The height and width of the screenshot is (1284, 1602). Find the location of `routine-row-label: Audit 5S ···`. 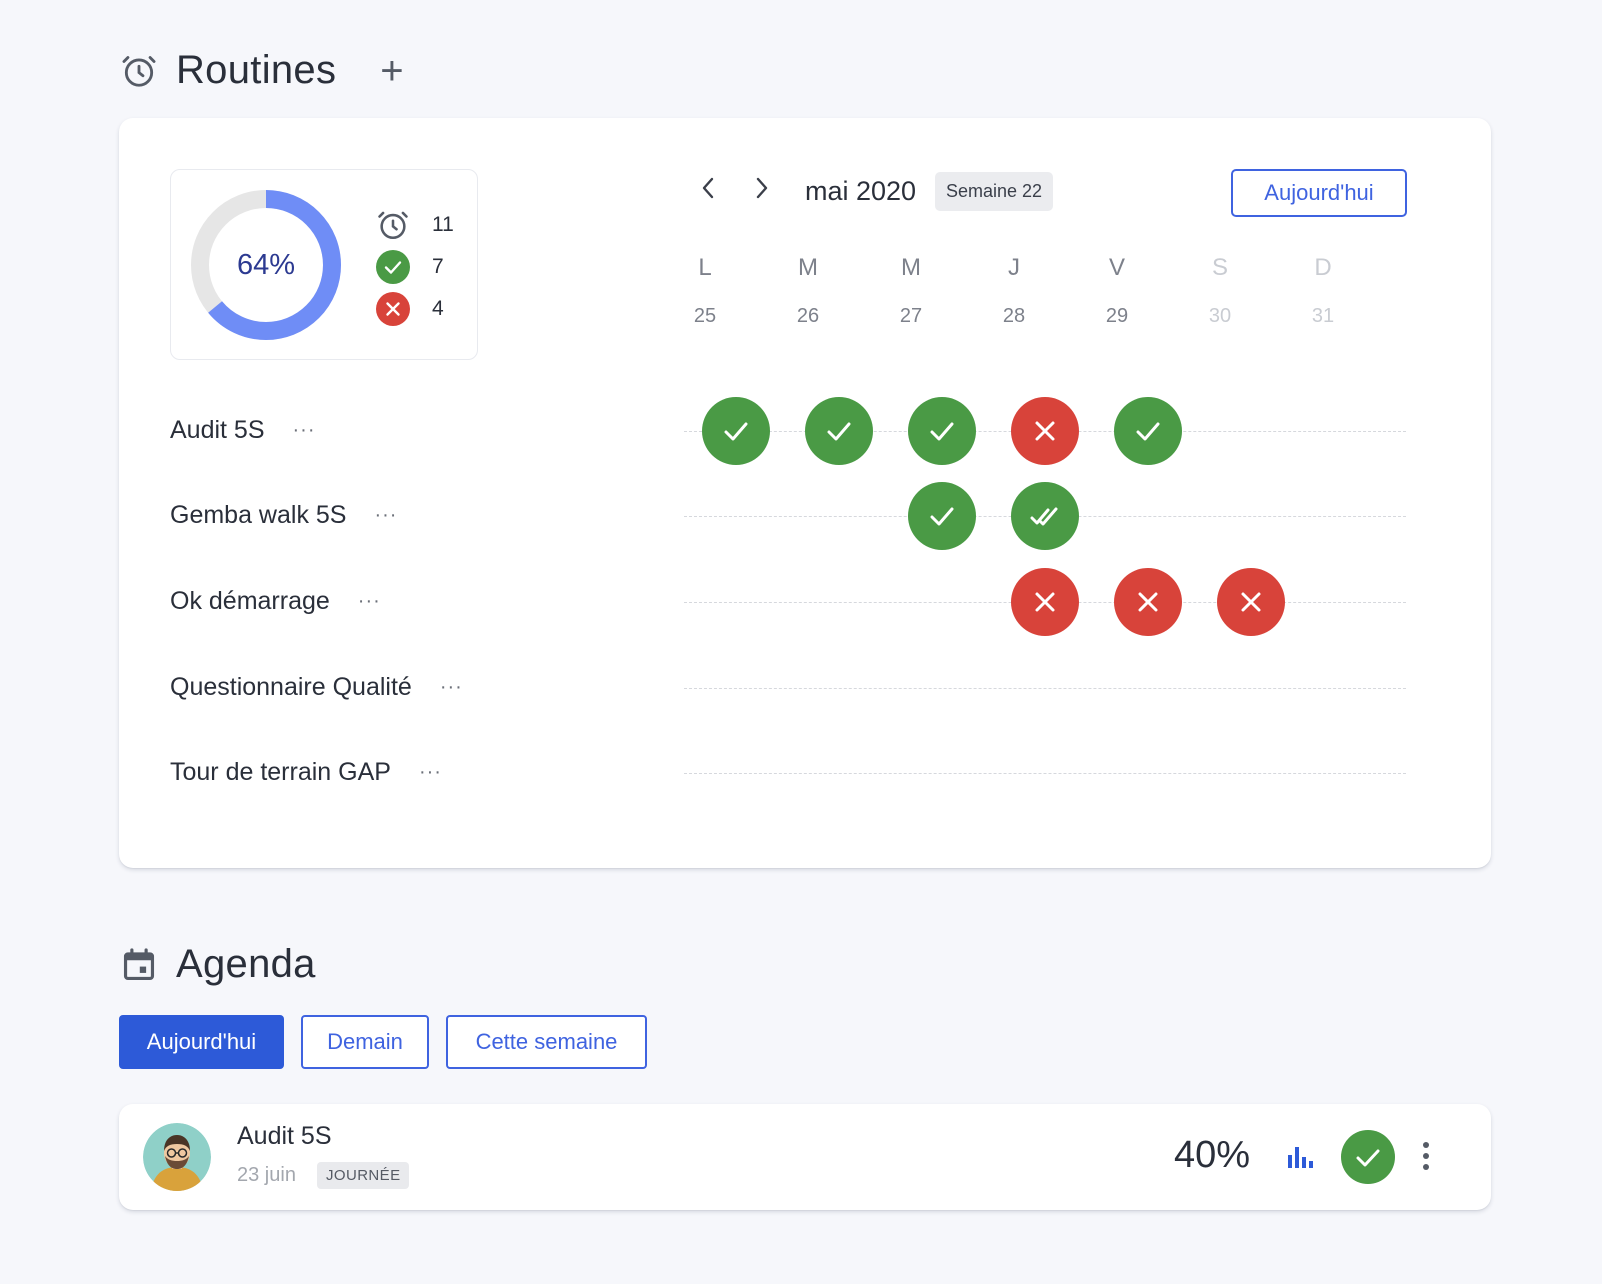

routine-row-label: Audit 5S ··· is located at coordinates (243, 430).